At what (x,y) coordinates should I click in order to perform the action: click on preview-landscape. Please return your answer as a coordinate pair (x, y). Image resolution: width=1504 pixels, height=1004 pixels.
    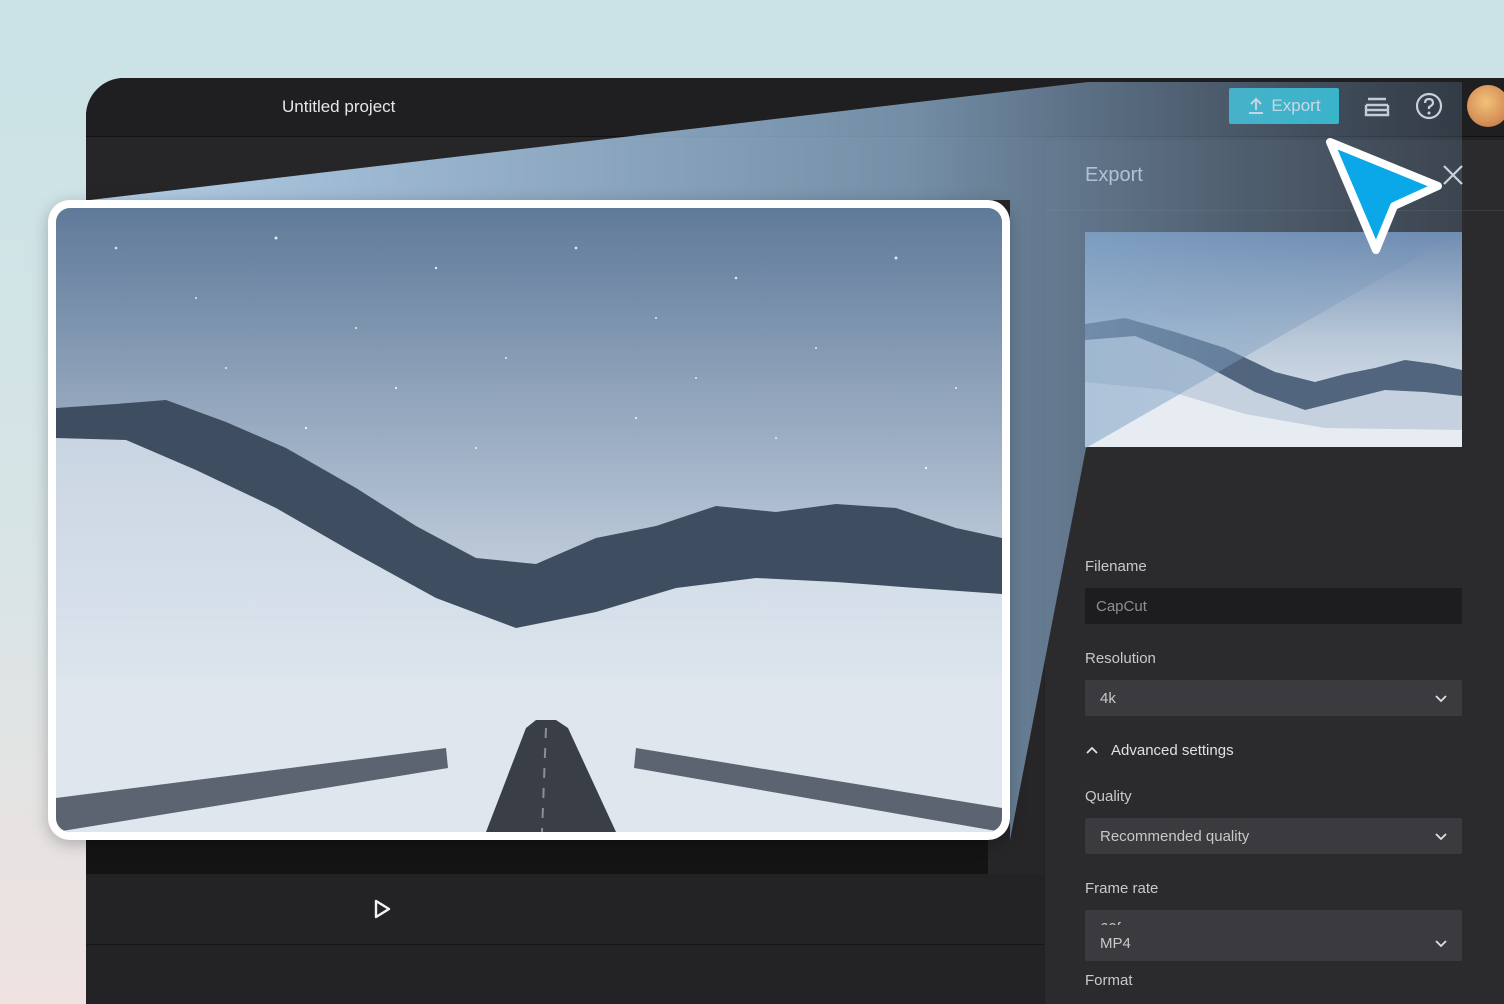
    Looking at the image, I should click on (1273, 339).